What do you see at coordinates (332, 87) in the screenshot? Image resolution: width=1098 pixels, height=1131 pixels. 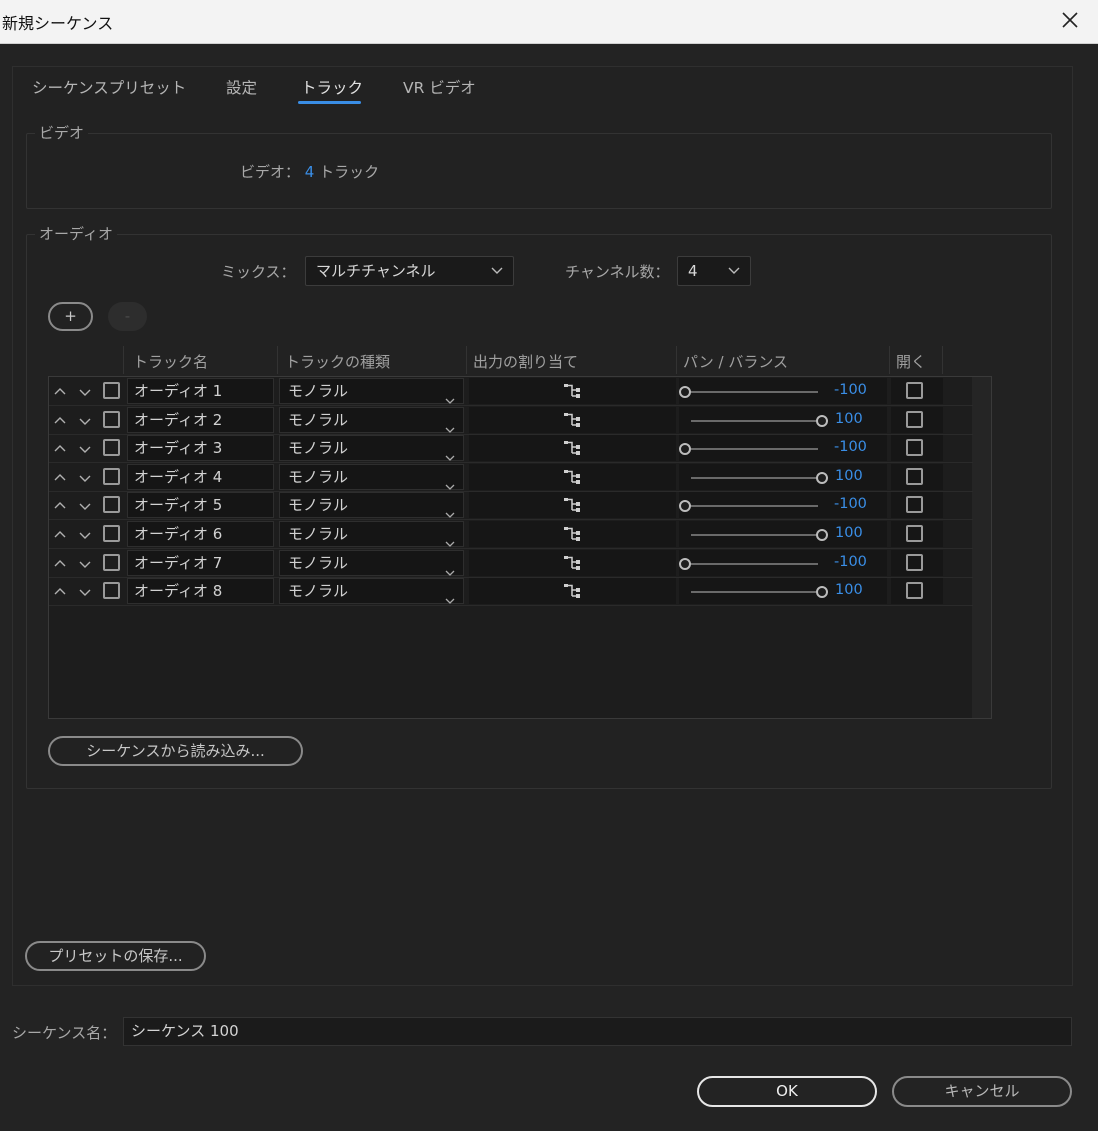 I see `tab-tracks: トラック` at bounding box center [332, 87].